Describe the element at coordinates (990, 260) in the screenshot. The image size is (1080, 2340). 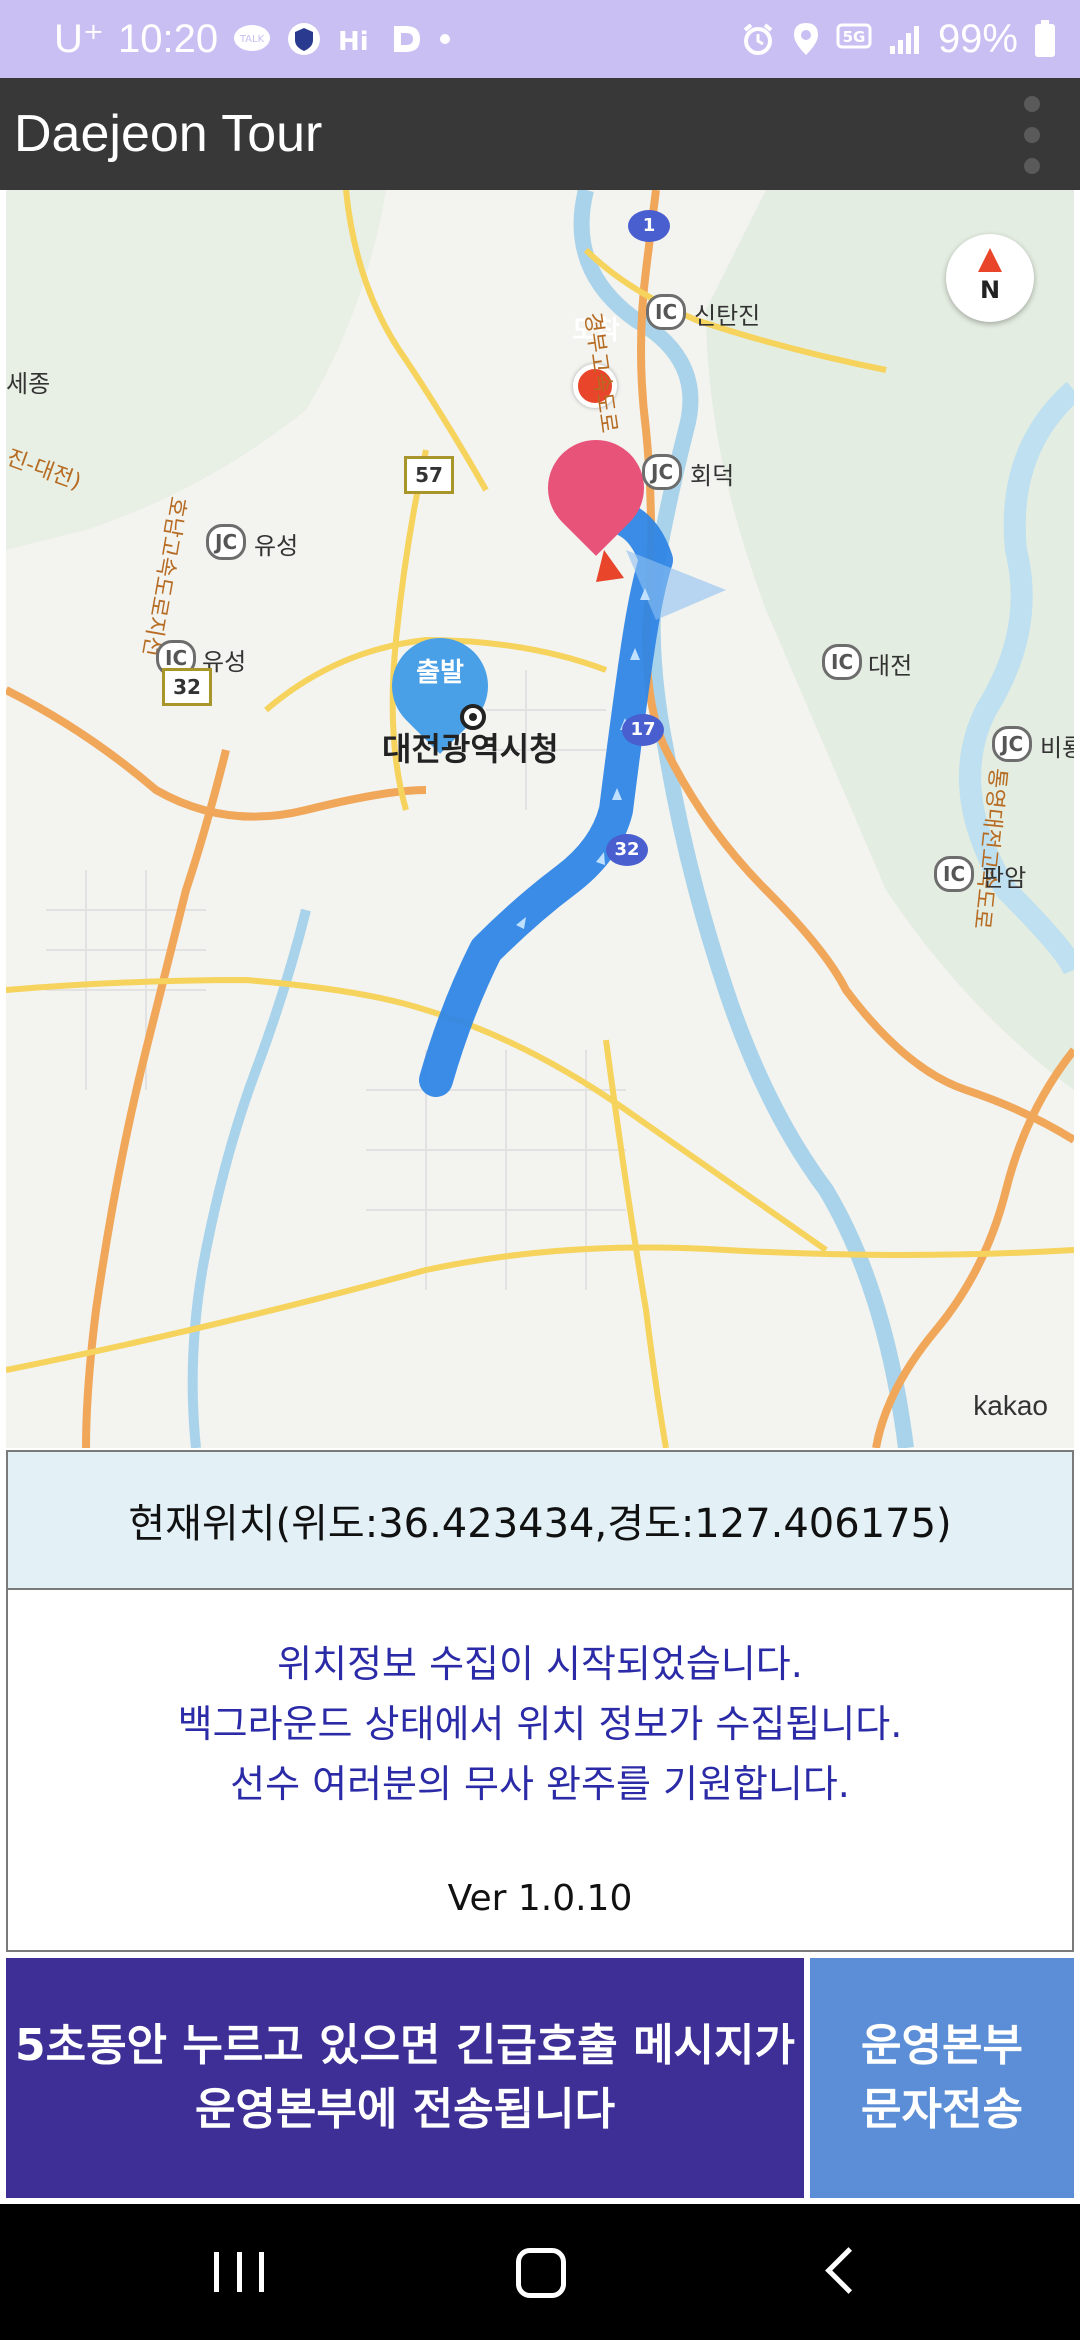
I see `north-arrow-icon` at that location.